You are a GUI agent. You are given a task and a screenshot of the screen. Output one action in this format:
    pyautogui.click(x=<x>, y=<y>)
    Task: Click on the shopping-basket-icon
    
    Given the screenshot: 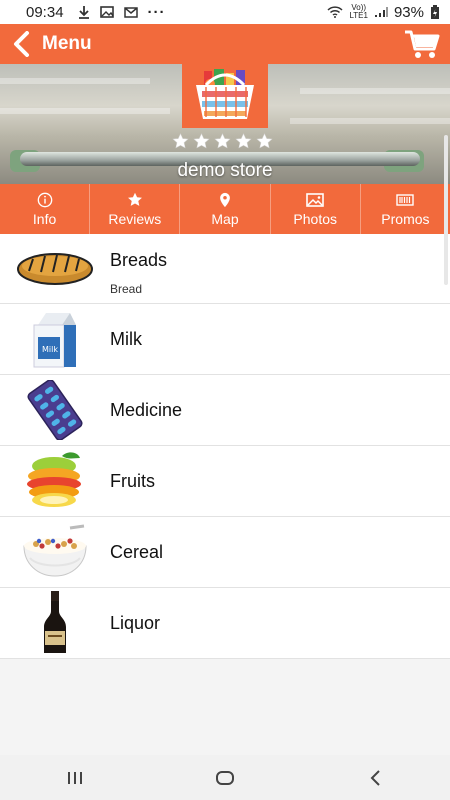 What is the action you would take?
    pyautogui.click(x=225, y=94)
    